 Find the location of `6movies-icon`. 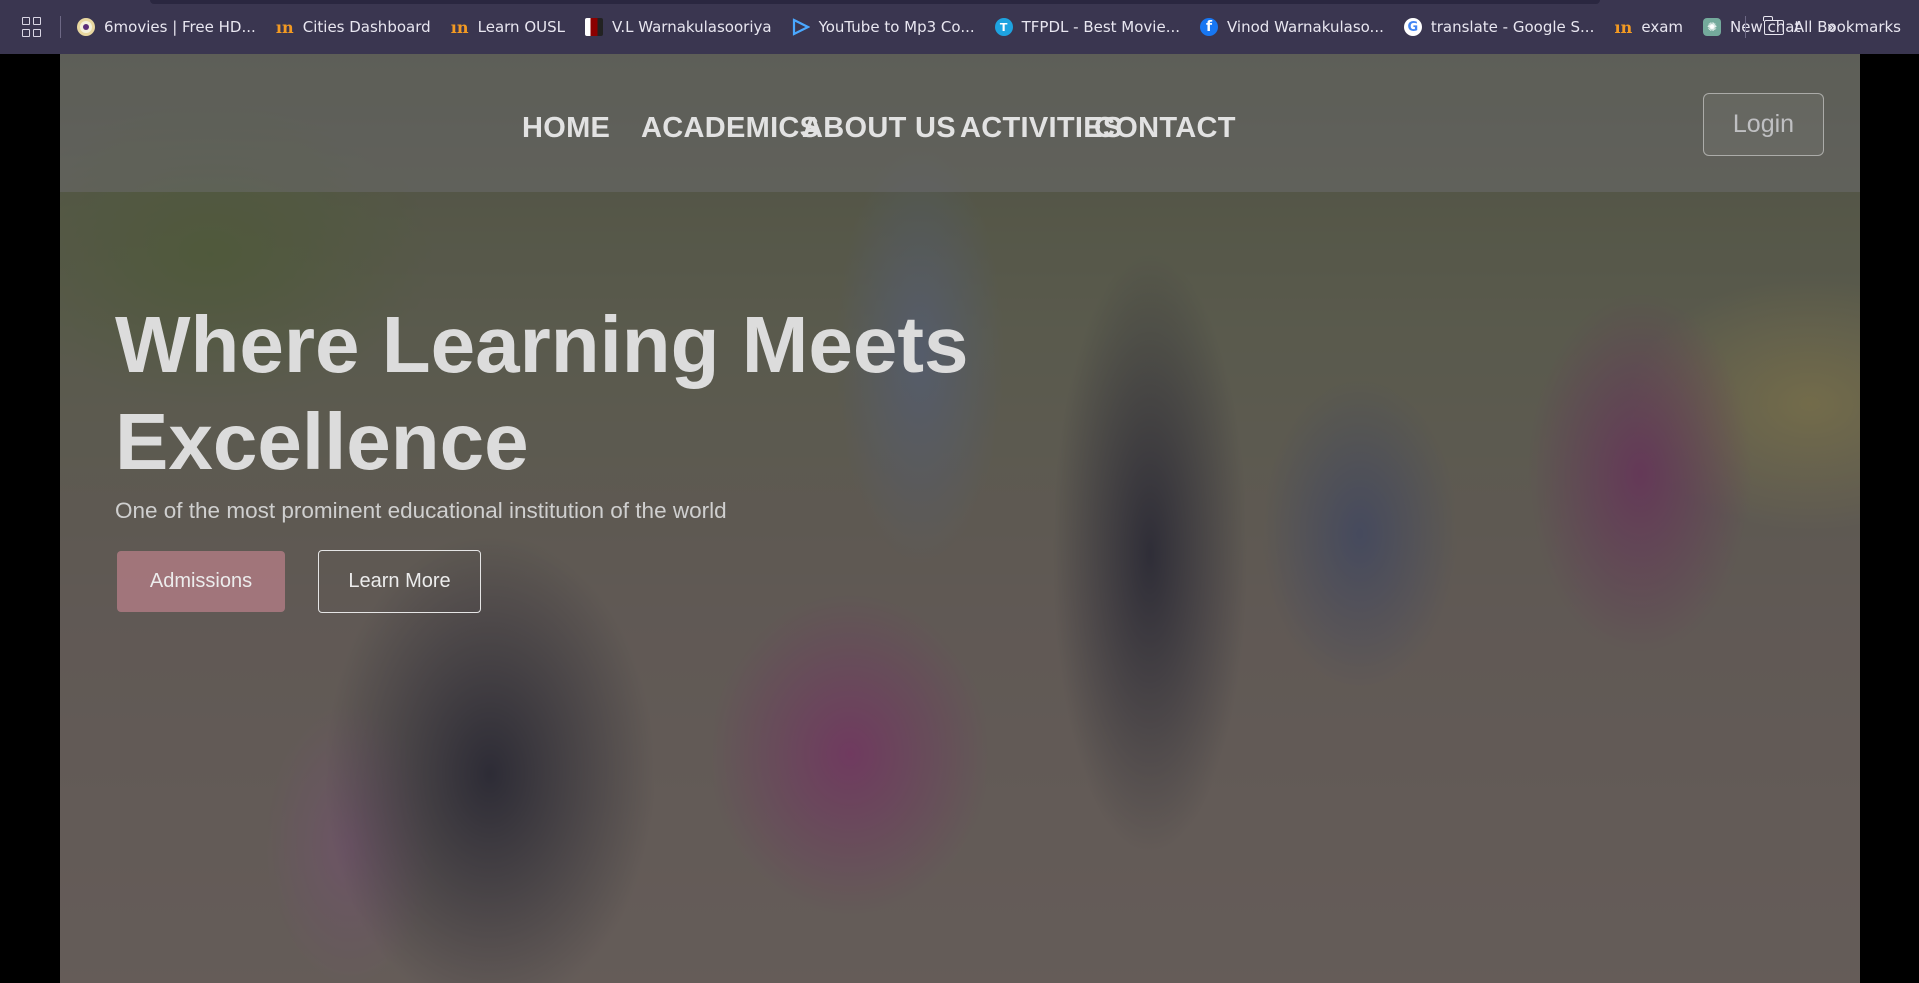

6movies-icon is located at coordinates (86, 27).